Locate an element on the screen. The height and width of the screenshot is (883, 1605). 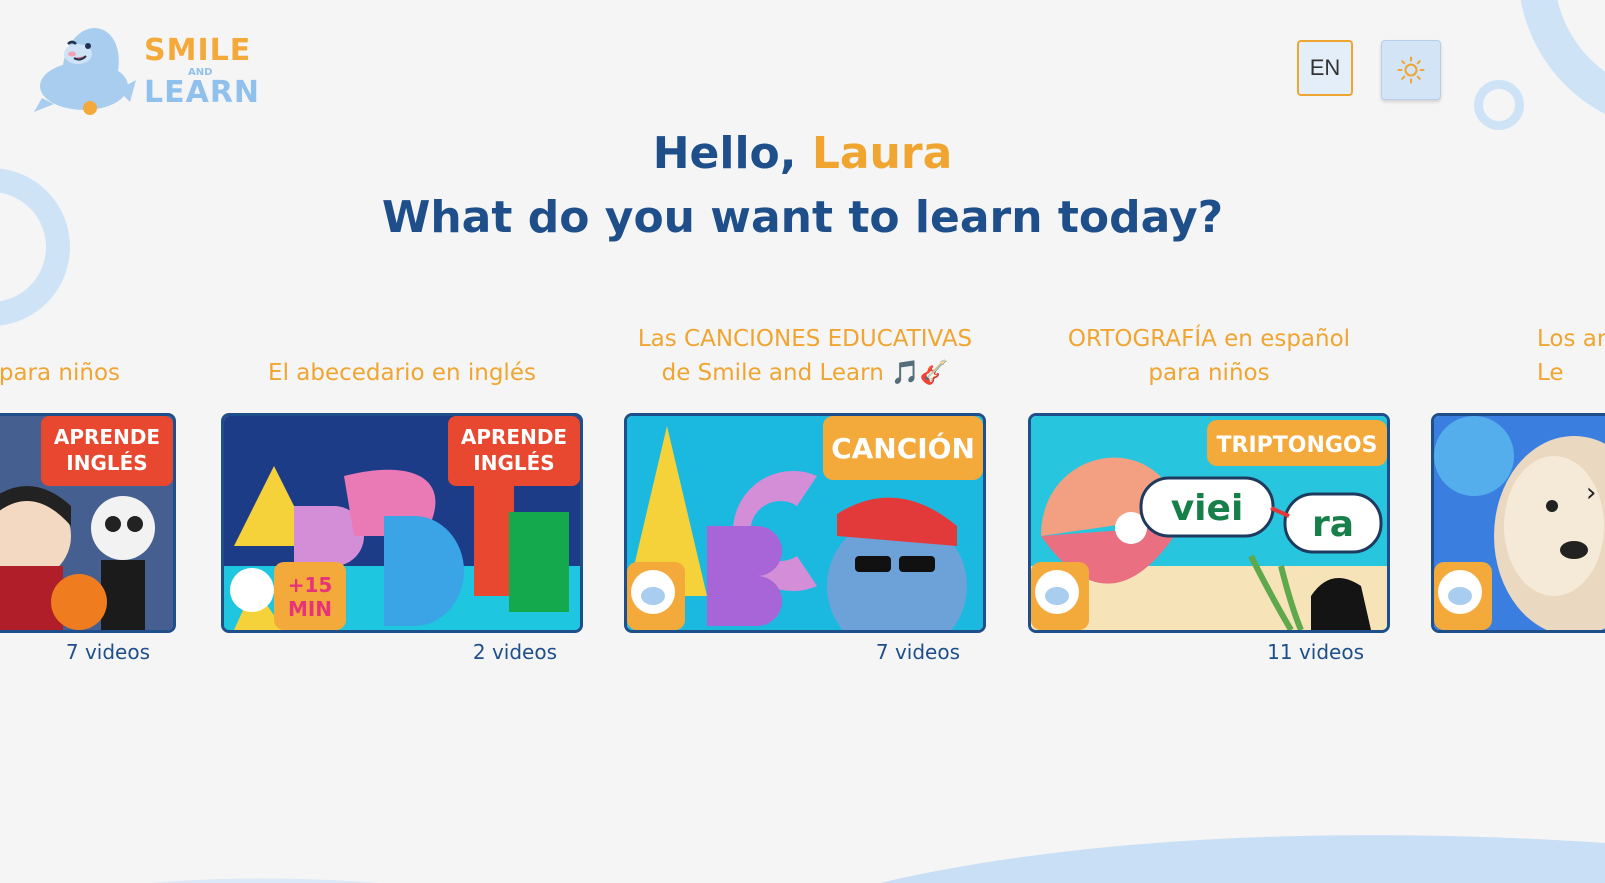
smile-and-learn-logo: SMILE AND LEARN is located at coordinates (147, 71).